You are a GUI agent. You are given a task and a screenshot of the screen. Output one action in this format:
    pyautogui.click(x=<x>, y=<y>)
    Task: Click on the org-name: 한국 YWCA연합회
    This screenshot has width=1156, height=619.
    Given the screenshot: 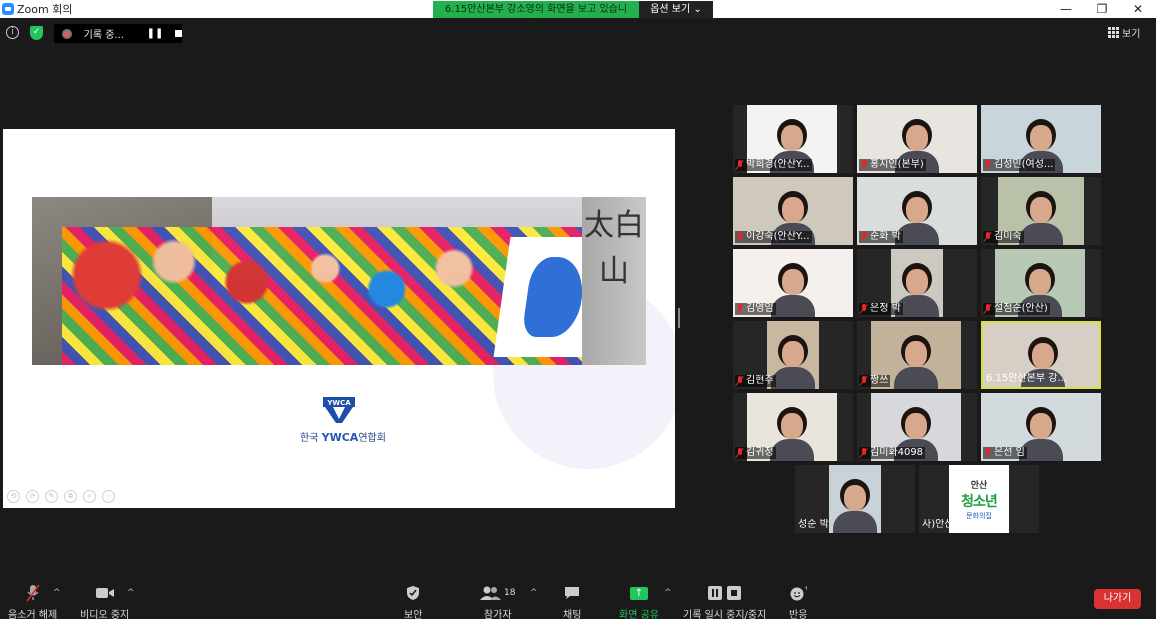 What is the action you would take?
    pyautogui.click(x=343, y=436)
    